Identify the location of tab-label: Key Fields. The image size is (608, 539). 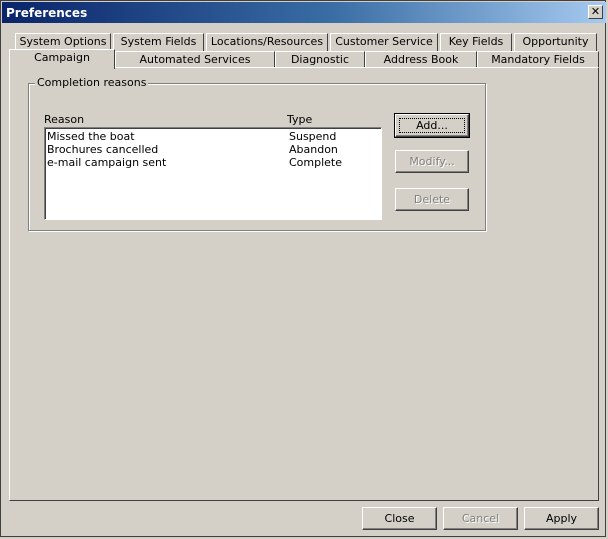
(476, 41).